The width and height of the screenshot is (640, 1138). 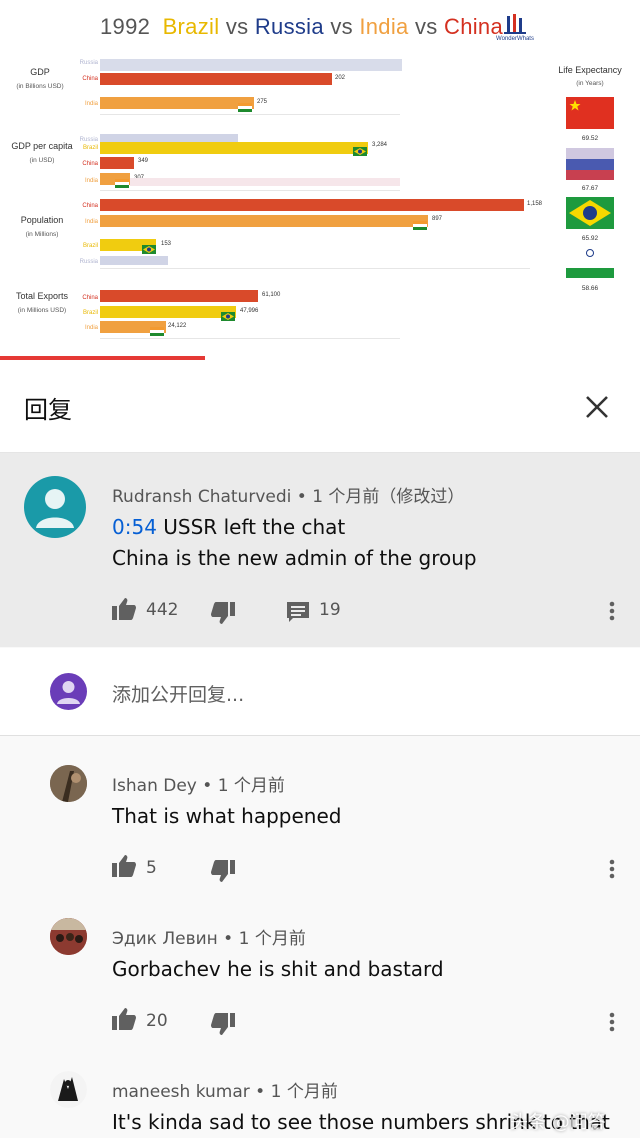 What do you see at coordinates (330, 610) in the screenshot?
I see `reply-count: 19` at bounding box center [330, 610].